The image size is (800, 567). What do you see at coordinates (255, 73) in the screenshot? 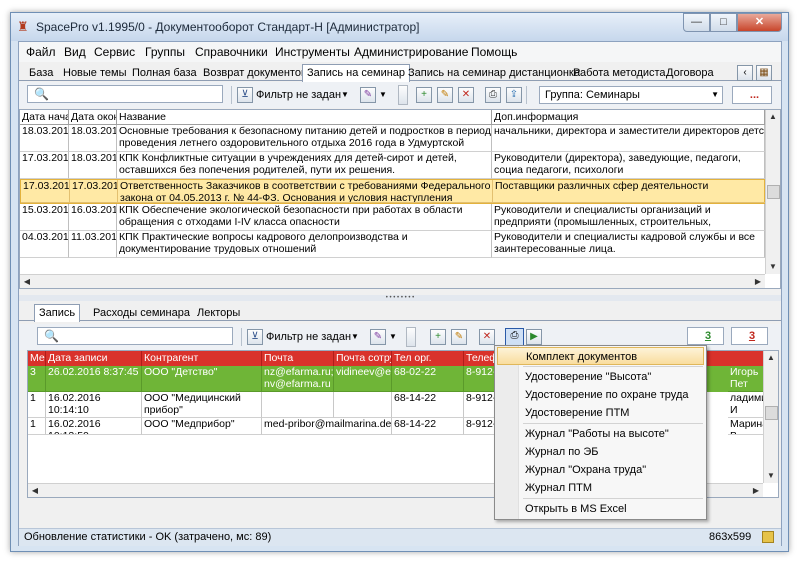
I see `tab-doc-return: Возврат документов` at bounding box center [255, 73].